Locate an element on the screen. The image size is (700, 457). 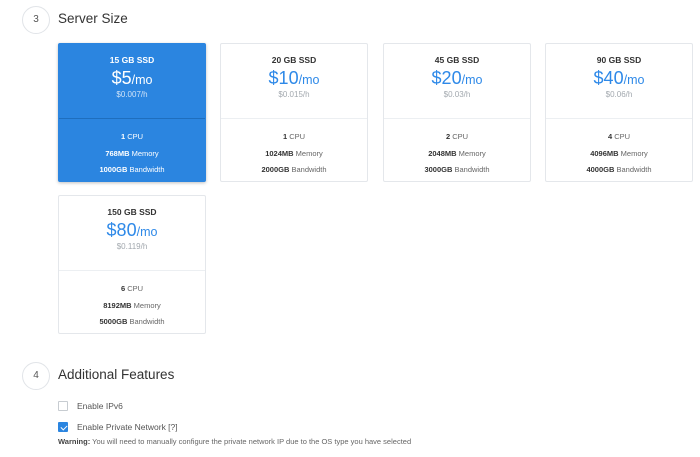
plan-cpu: 4 CPU is located at coordinates (619, 136).